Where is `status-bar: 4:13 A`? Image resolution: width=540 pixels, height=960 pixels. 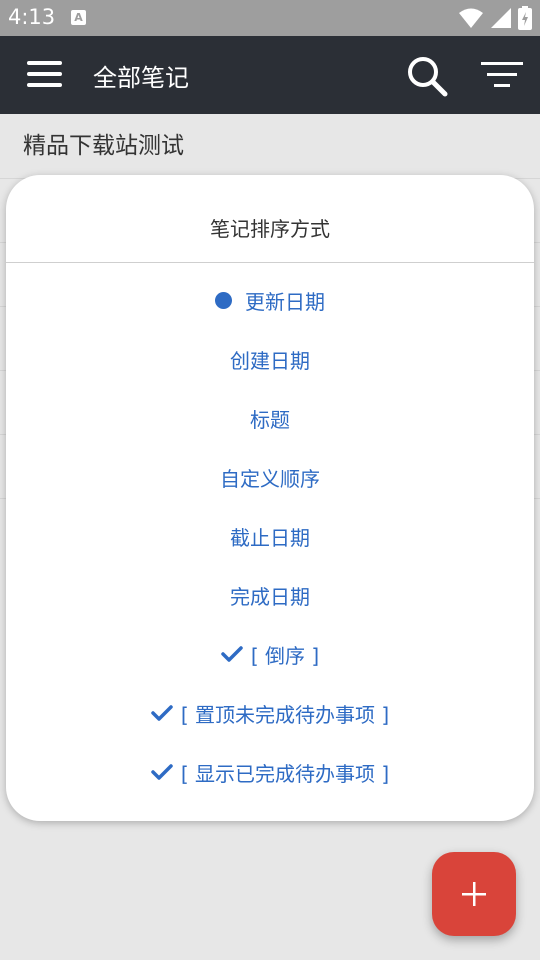 status-bar: 4:13 A is located at coordinates (270, 18).